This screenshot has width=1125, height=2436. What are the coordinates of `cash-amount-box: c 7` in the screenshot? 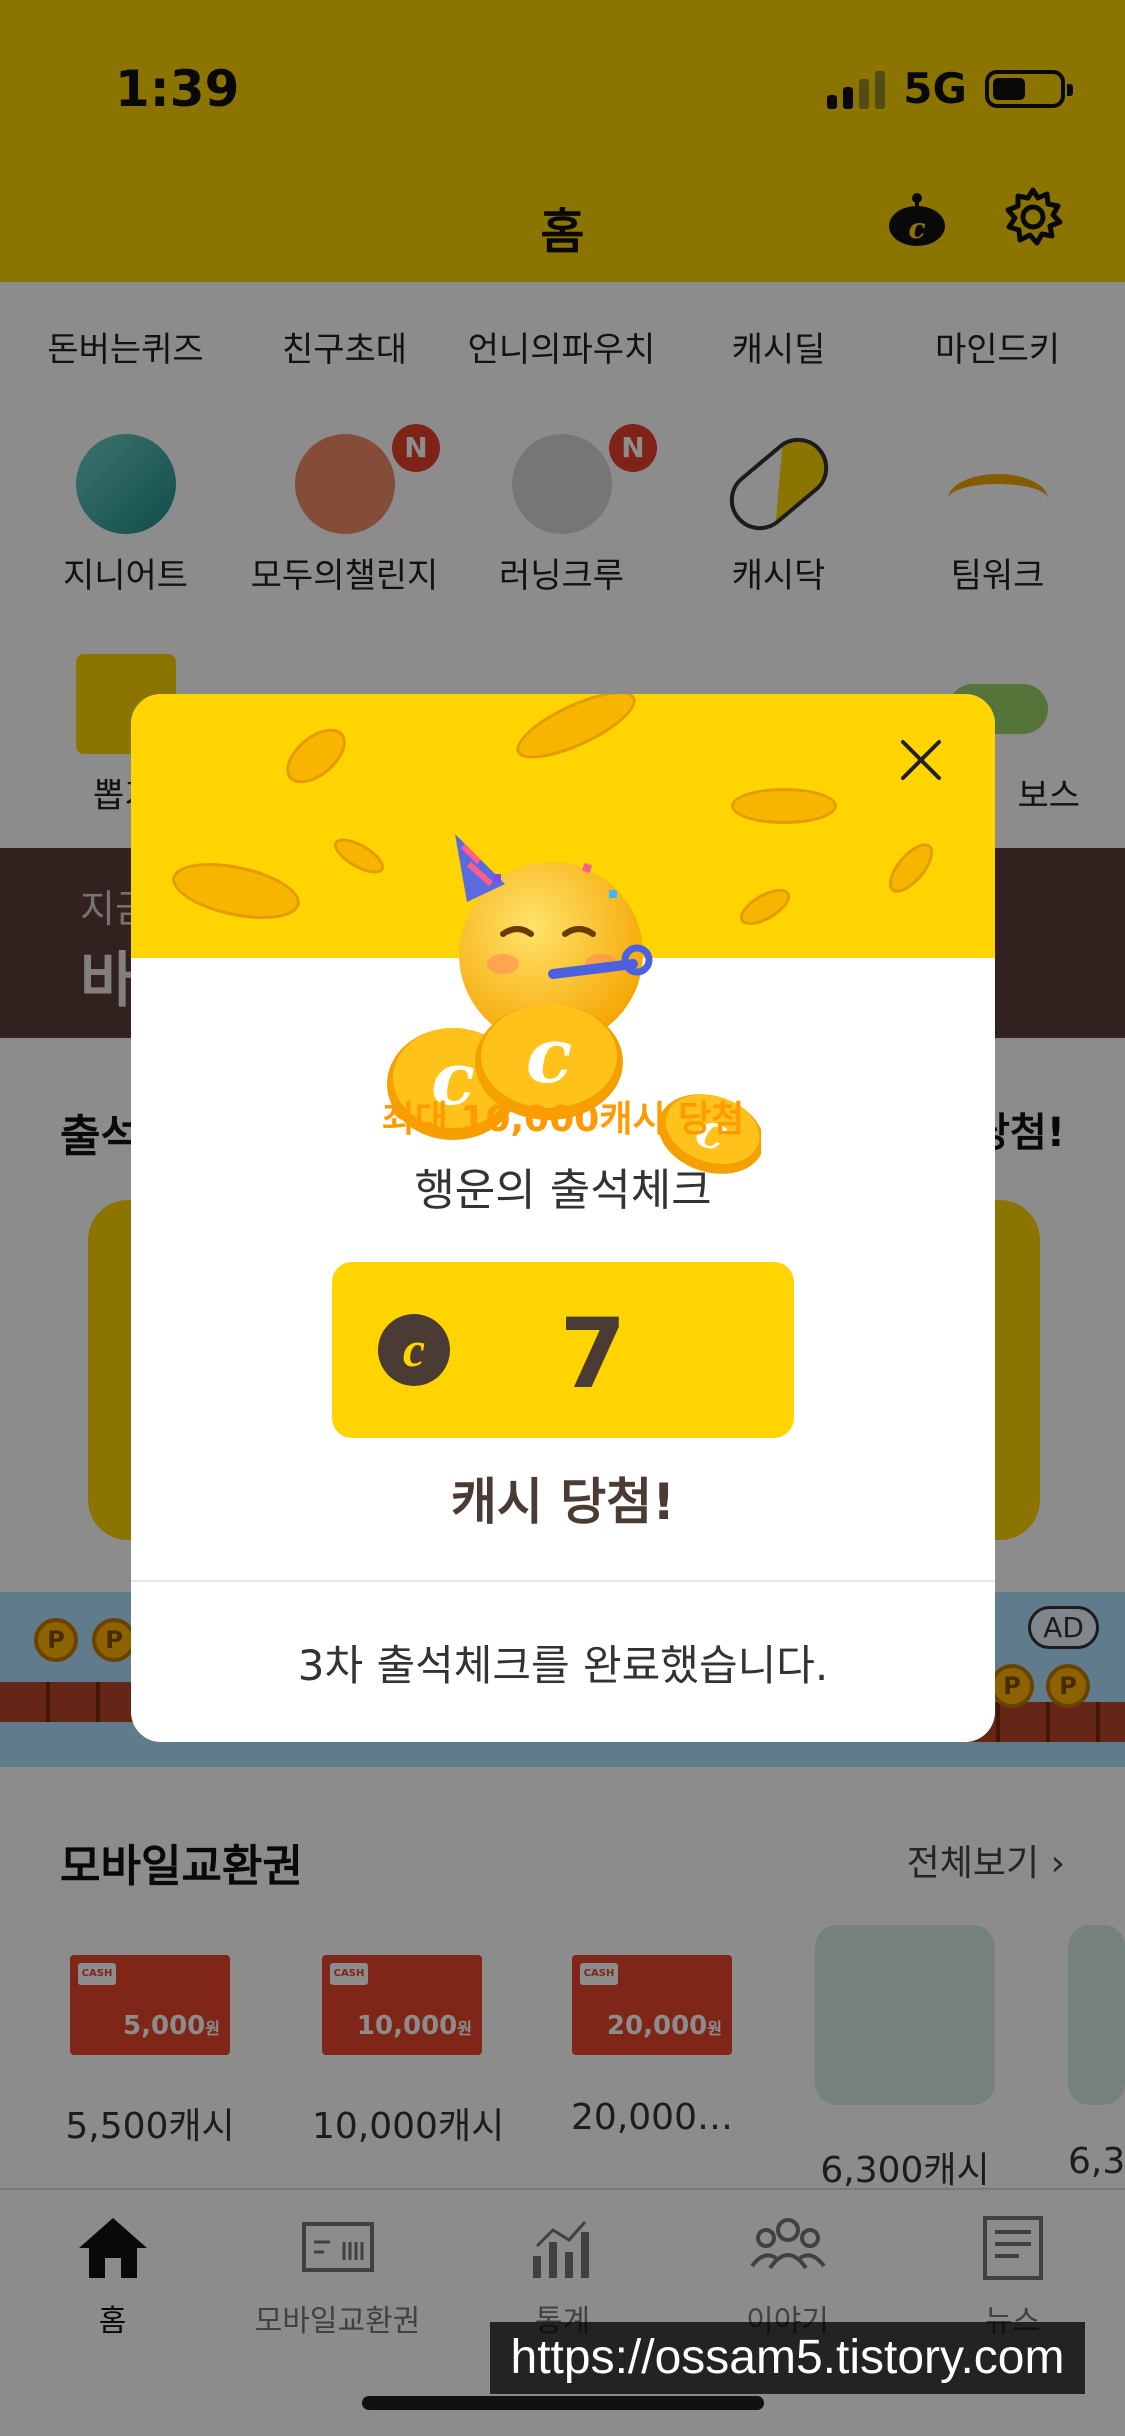 It's located at (563, 1350).